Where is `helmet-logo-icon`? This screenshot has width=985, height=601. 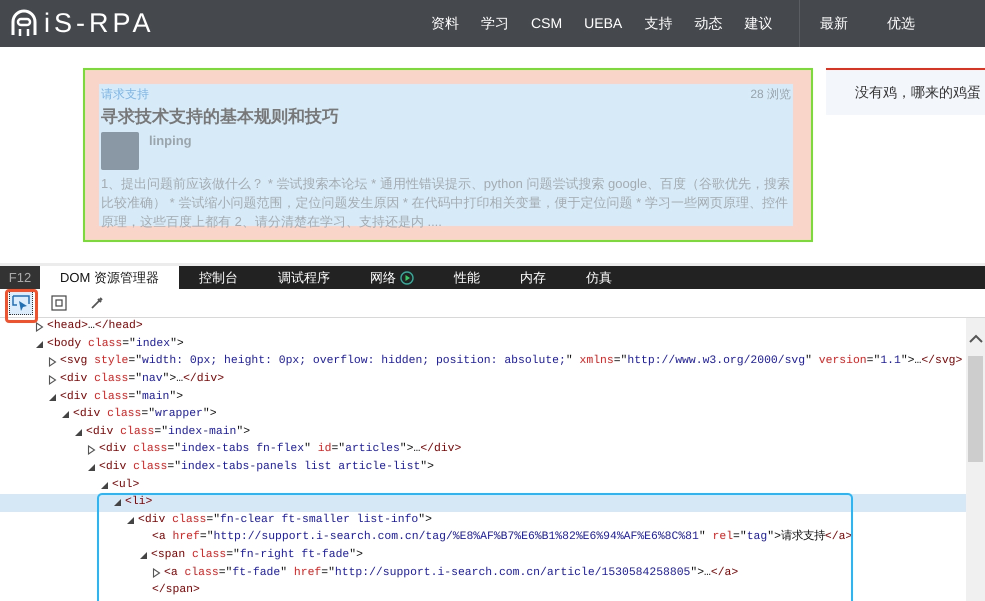
helmet-logo-icon is located at coordinates (24, 23).